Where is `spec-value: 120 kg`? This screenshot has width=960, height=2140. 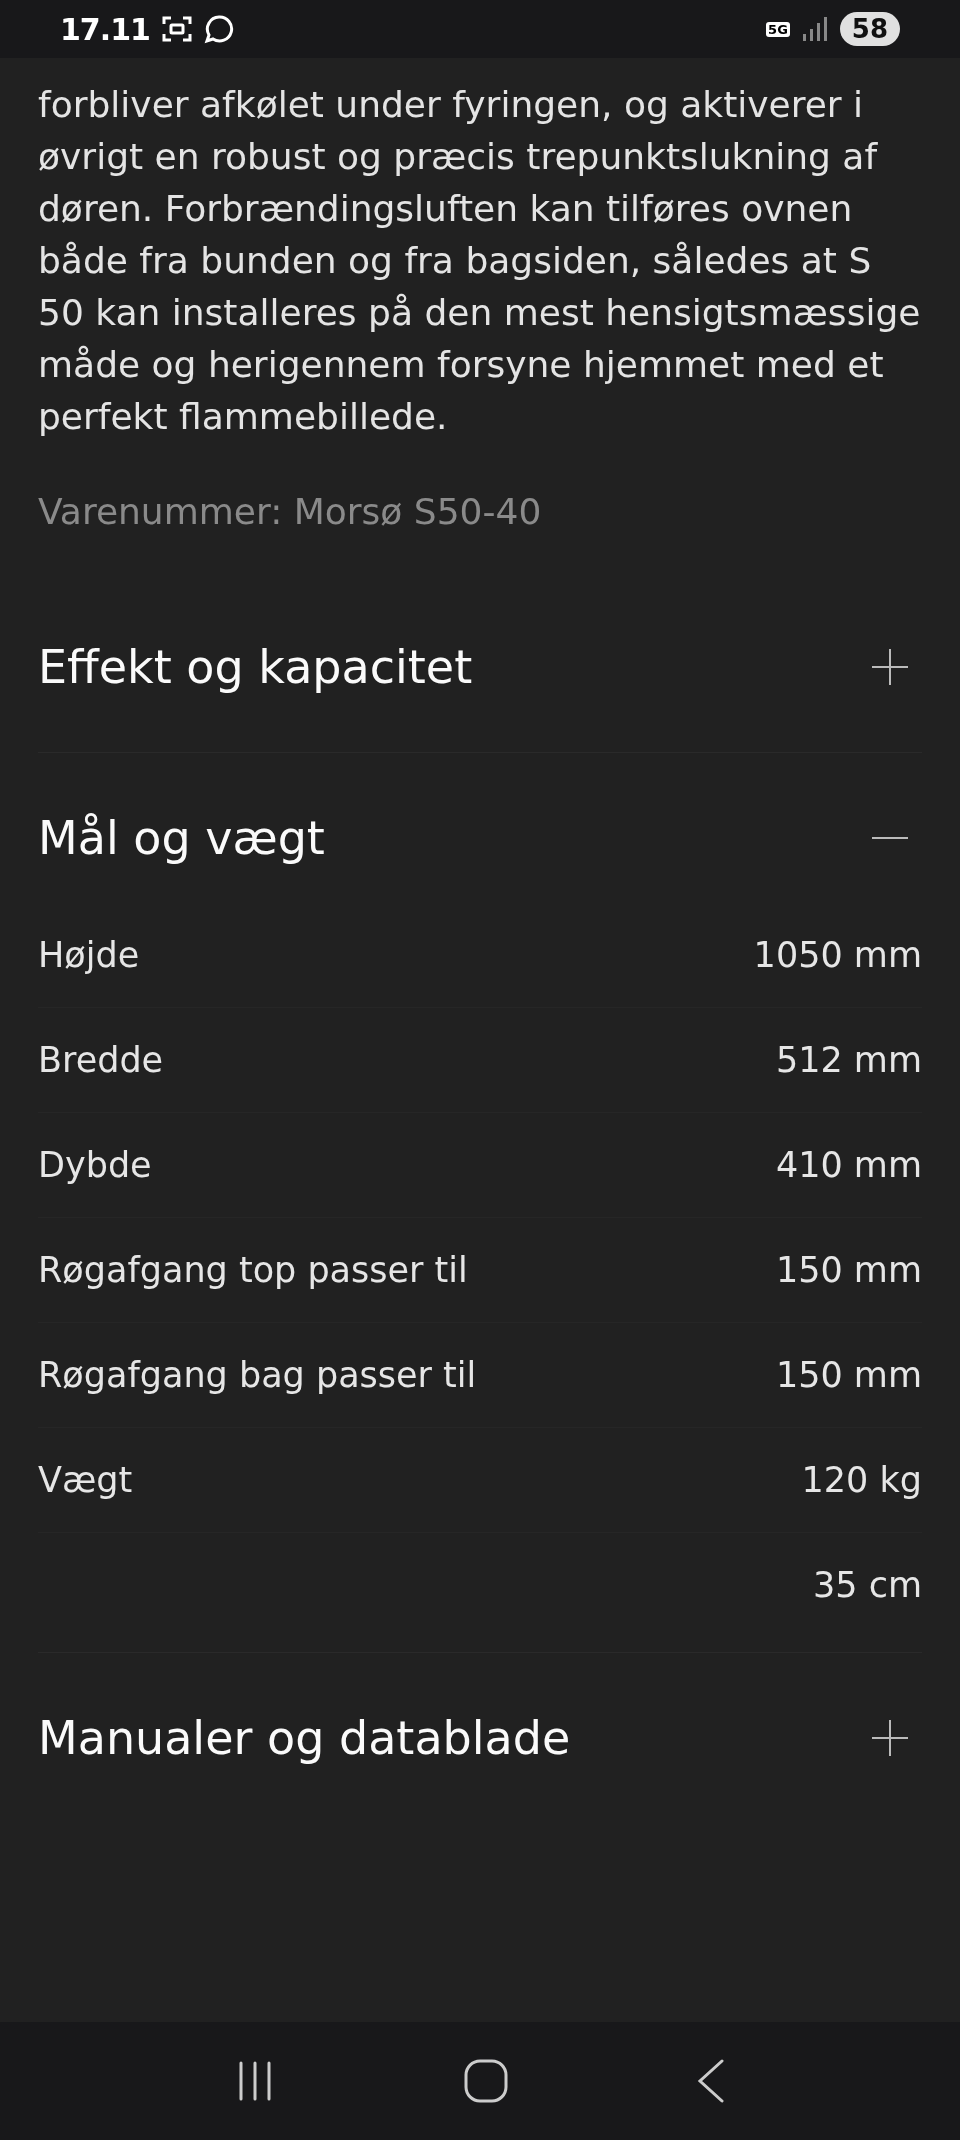 spec-value: 120 kg is located at coordinates (861, 1480).